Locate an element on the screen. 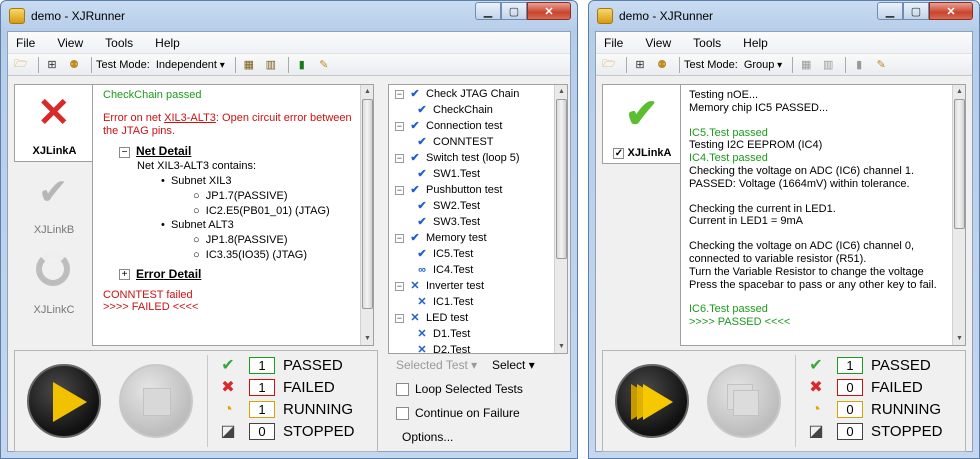  net-detail-toggle: − Net Detail is located at coordinates (233, 151).